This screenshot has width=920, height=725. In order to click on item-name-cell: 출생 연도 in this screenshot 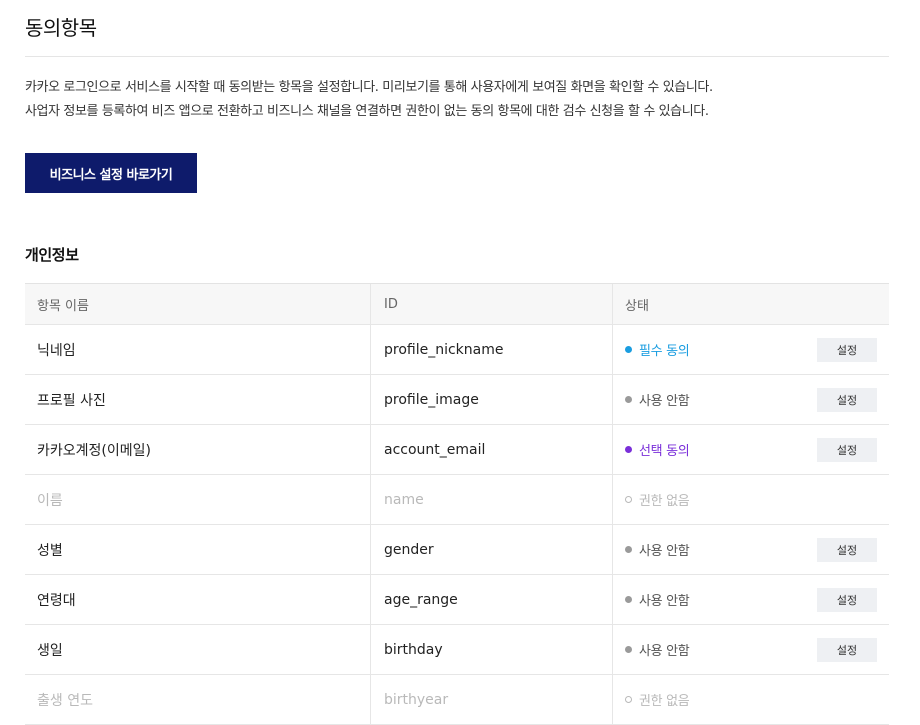, I will do `click(65, 700)`.